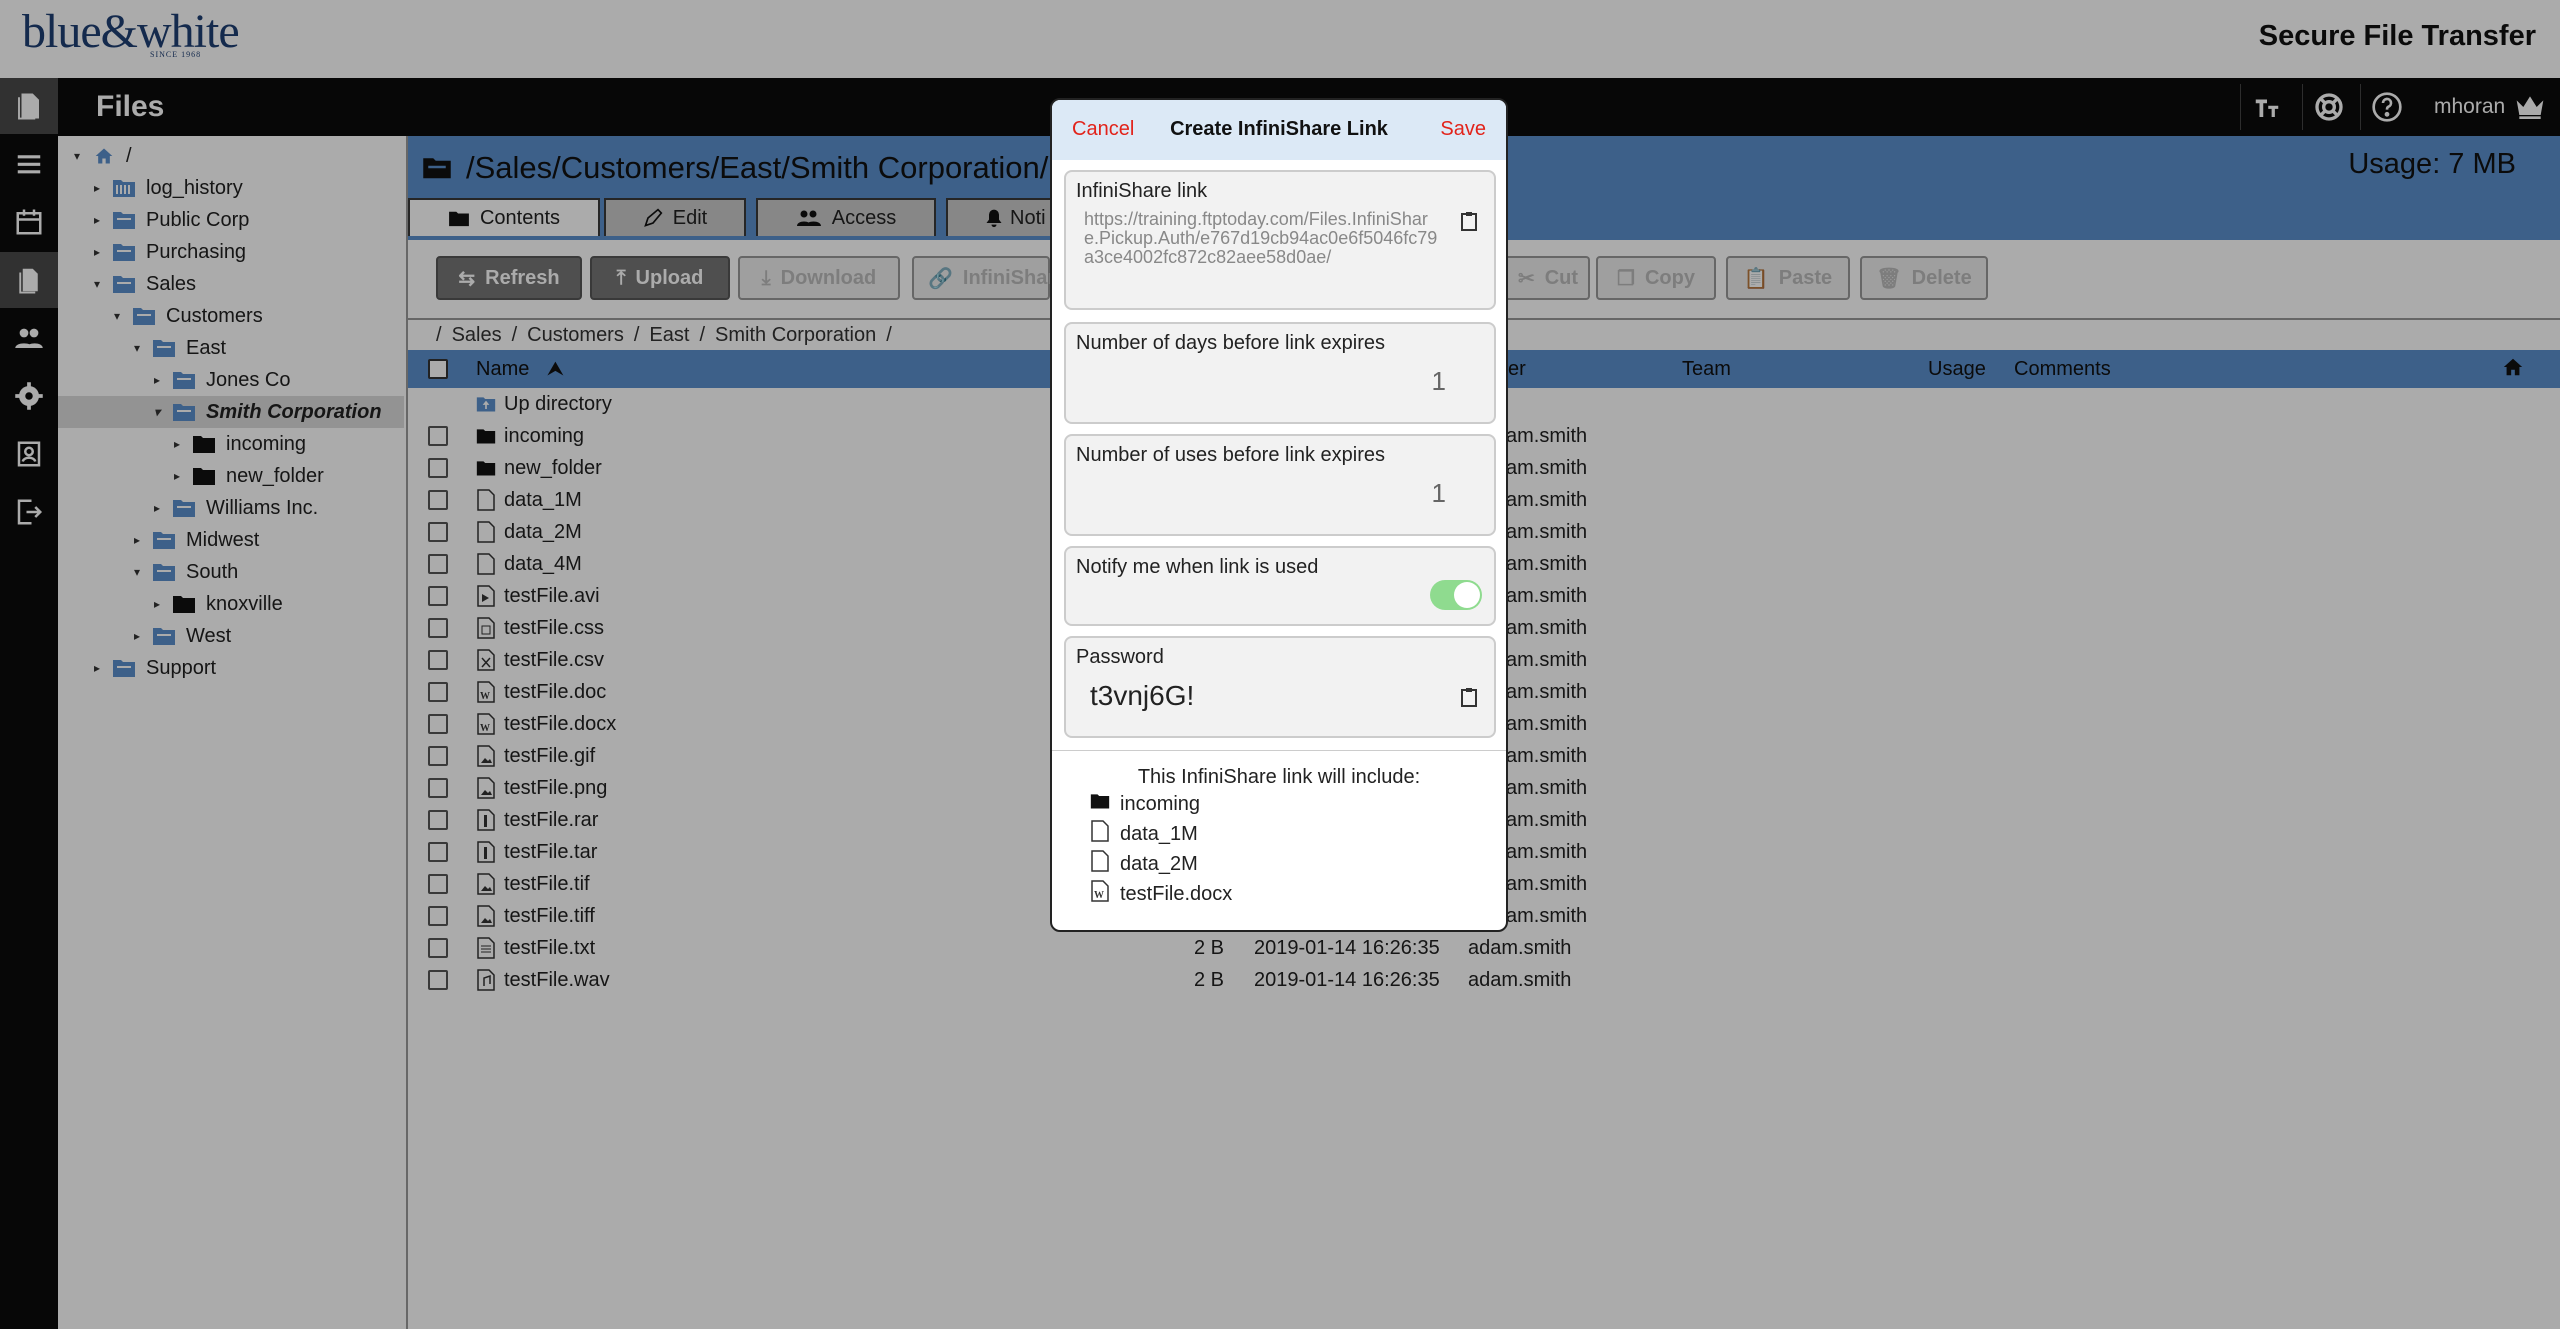 Image resolution: width=2560 pixels, height=1329 pixels. What do you see at coordinates (1231, 343) in the screenshot?
I see `days-expire-label: Number of days before link expires` at bounding box center [1231, 343].